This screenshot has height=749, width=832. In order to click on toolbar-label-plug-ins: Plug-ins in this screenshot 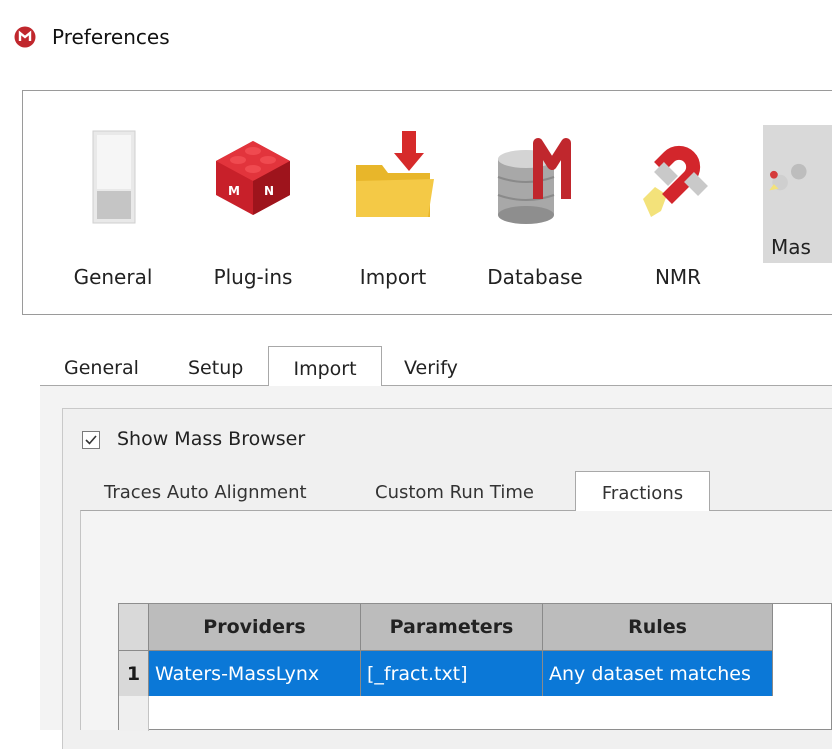, I will do `click(253, 277)`.